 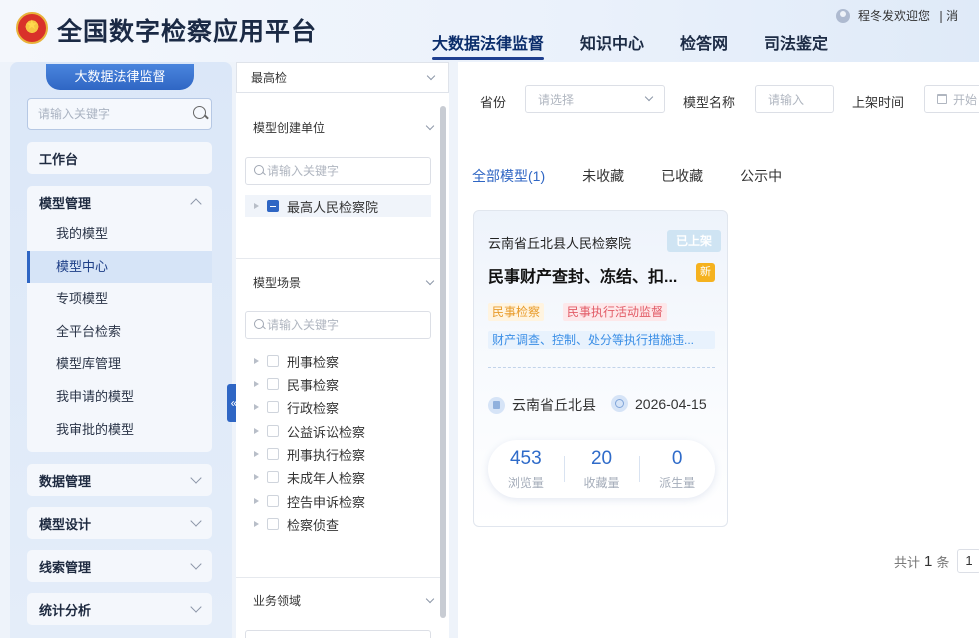 What do you see at coordinates (119, 332) in the screenshot?
I see `sidebar-item-platform-search: 全平台检索` at bounding box center [119, 332].